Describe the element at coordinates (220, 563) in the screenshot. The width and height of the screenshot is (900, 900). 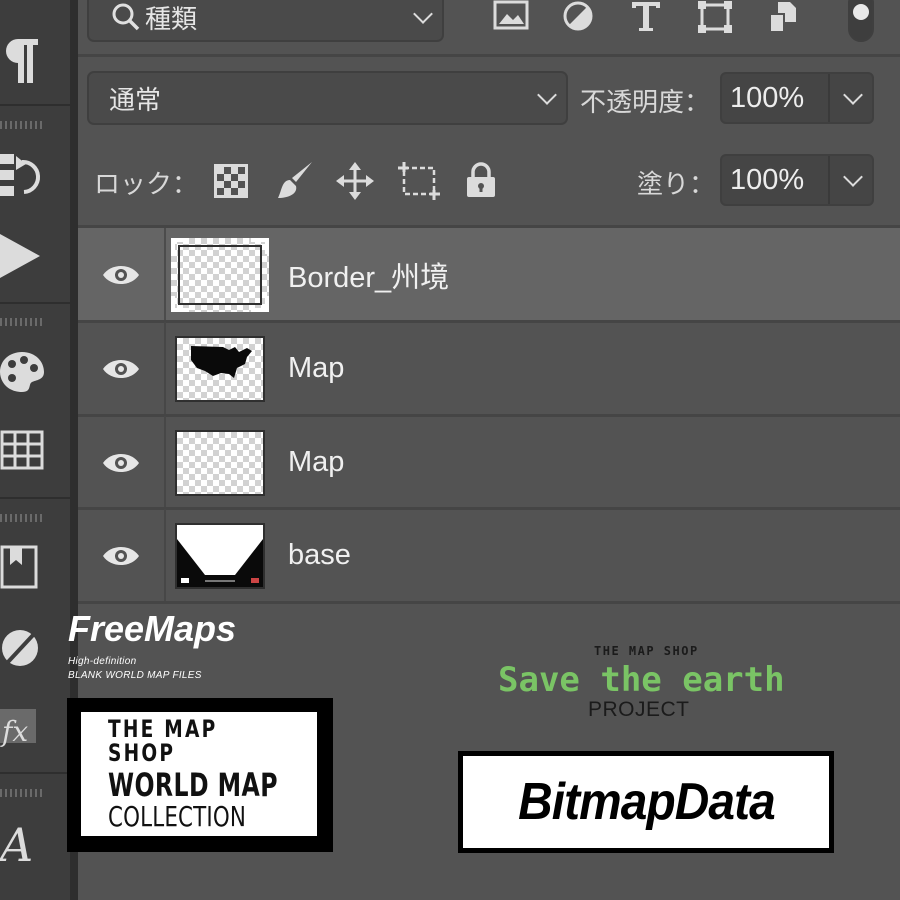
I see `base-thumbnail-image` at that location.